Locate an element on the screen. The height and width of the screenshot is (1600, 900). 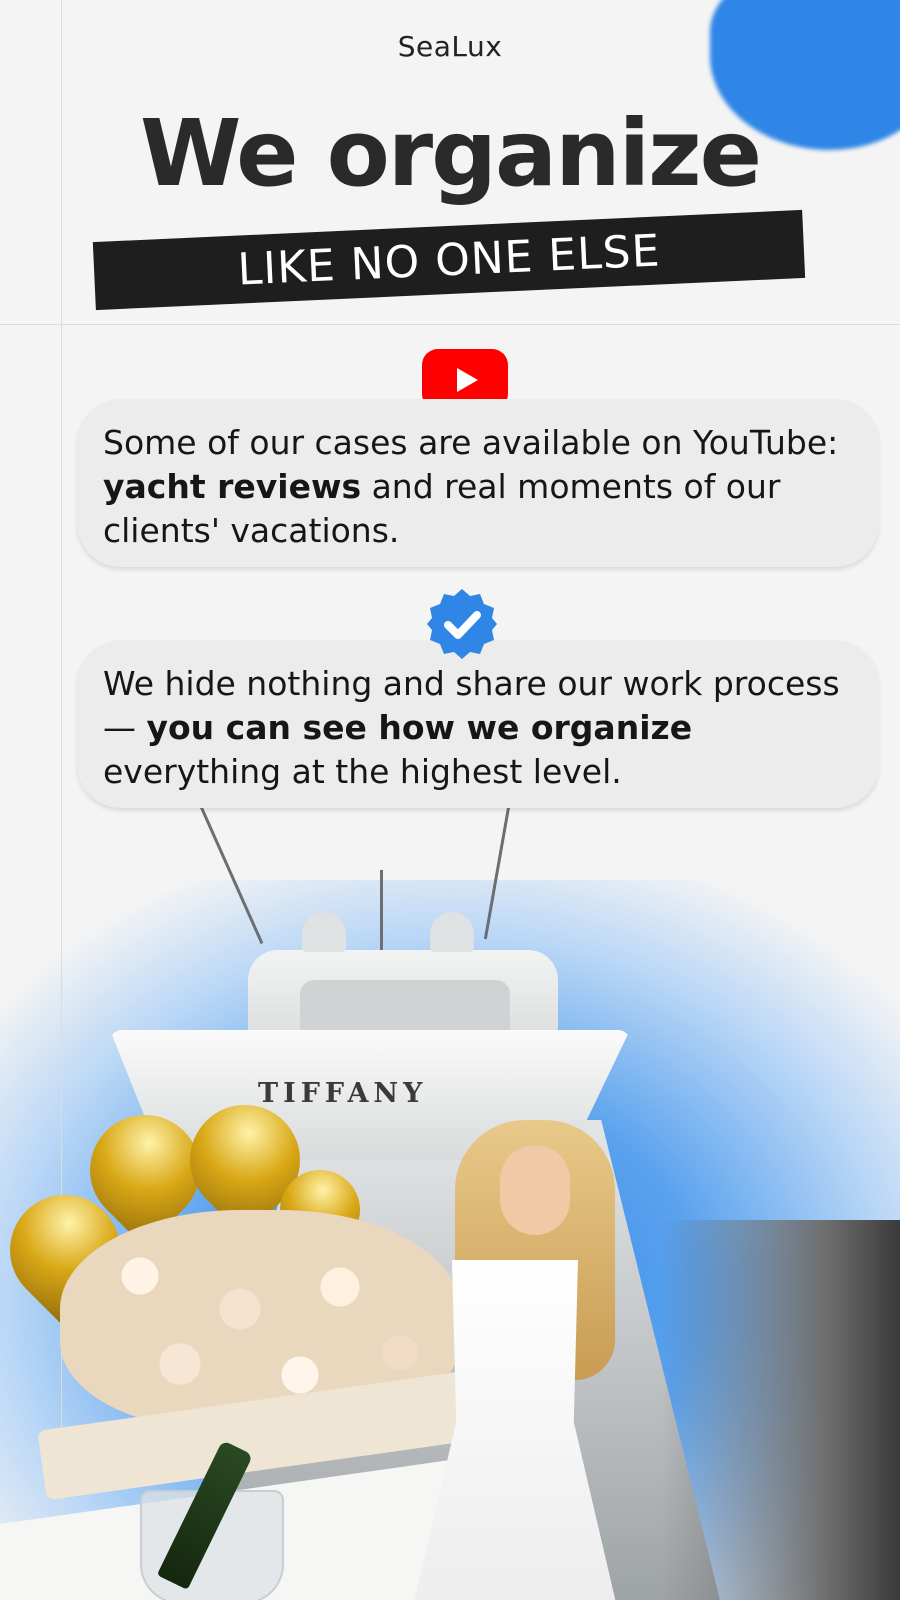
page-title: We organize is located at coordinates (450, 153).